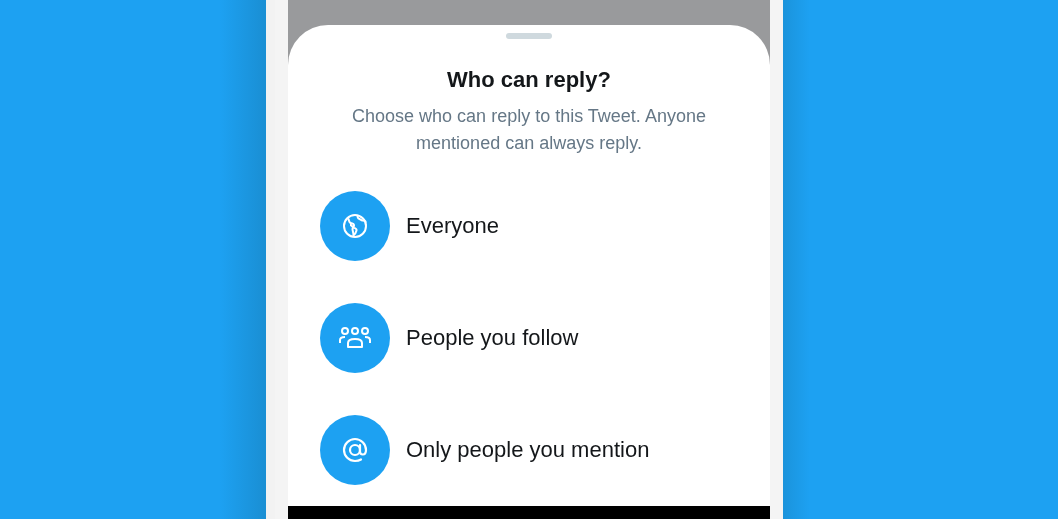 The image size is (1058, 519). Describe the element at coordinates (355, 226) in the screenshot. I see `globe-icon` at that location.